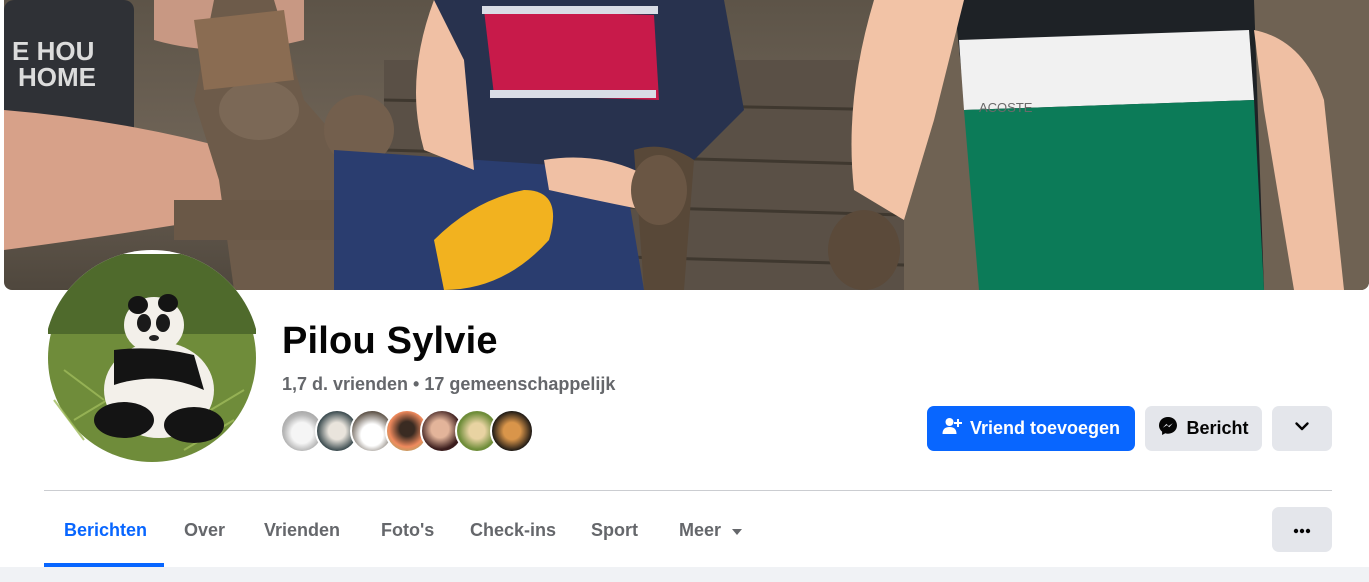 Image resolution: width=1369 pixels, height=582 pixels. I want to click on tab-meer-label: Meer, so click(700, 530).